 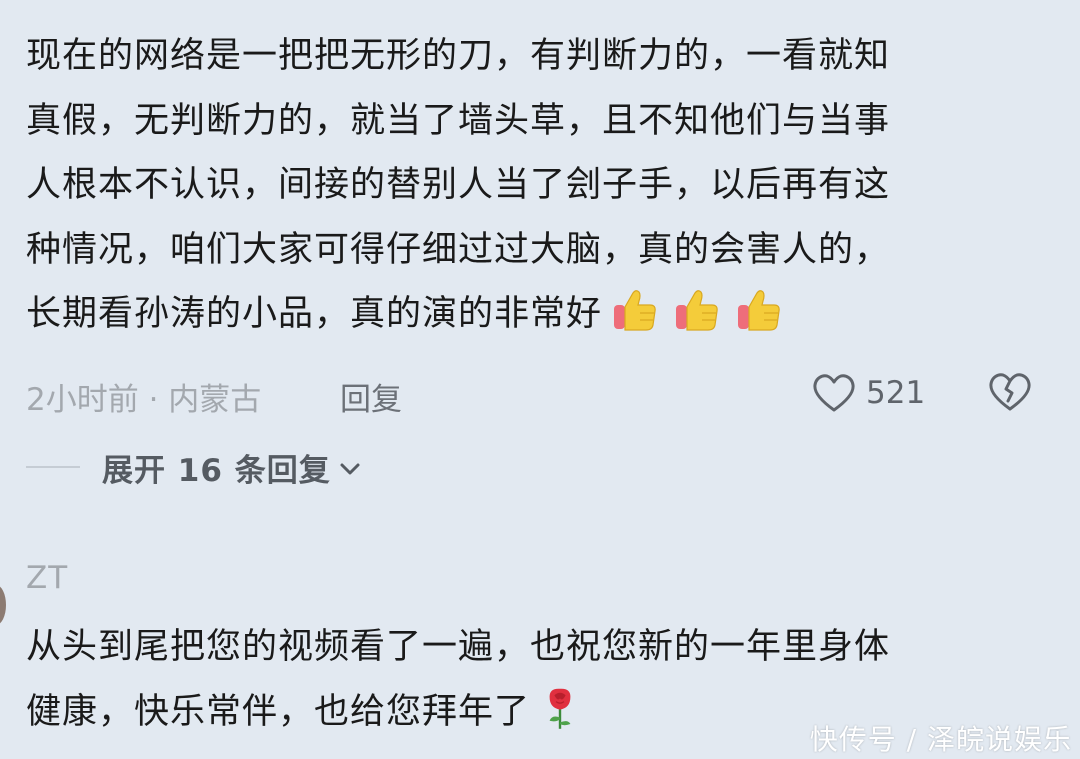 What do you see at coordinates (53, 467) in the screenshot?
I see `divider` at bounding box center [53, 467].